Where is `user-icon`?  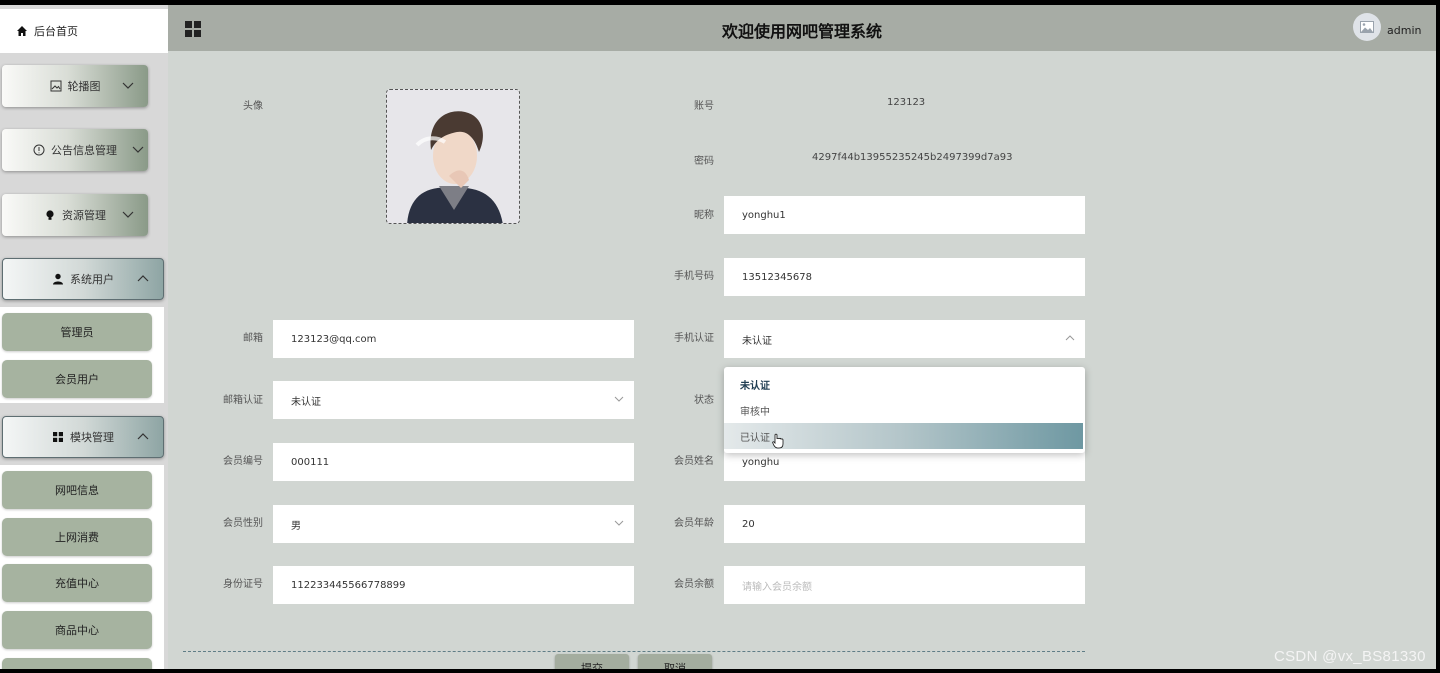 user-icon is located at coordinates (58, 279).